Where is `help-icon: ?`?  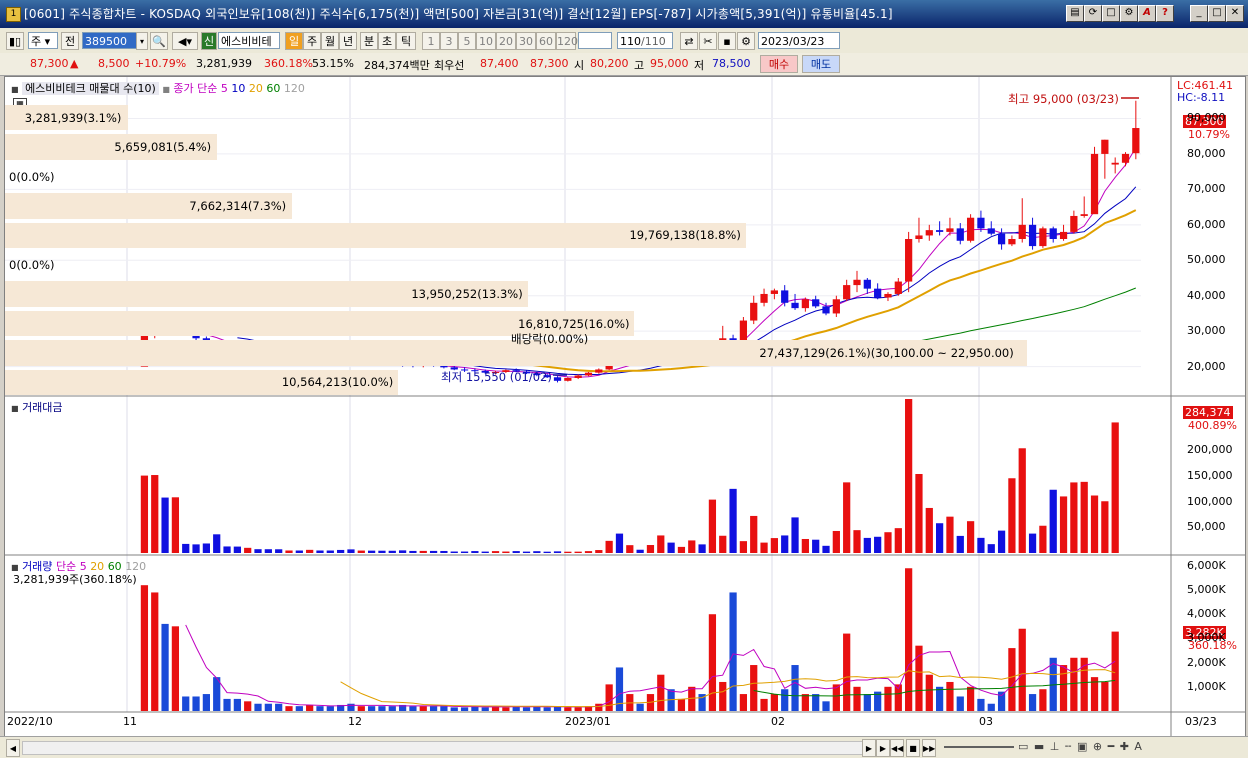
help-icon: ? is located at coordinates (1165, 13).